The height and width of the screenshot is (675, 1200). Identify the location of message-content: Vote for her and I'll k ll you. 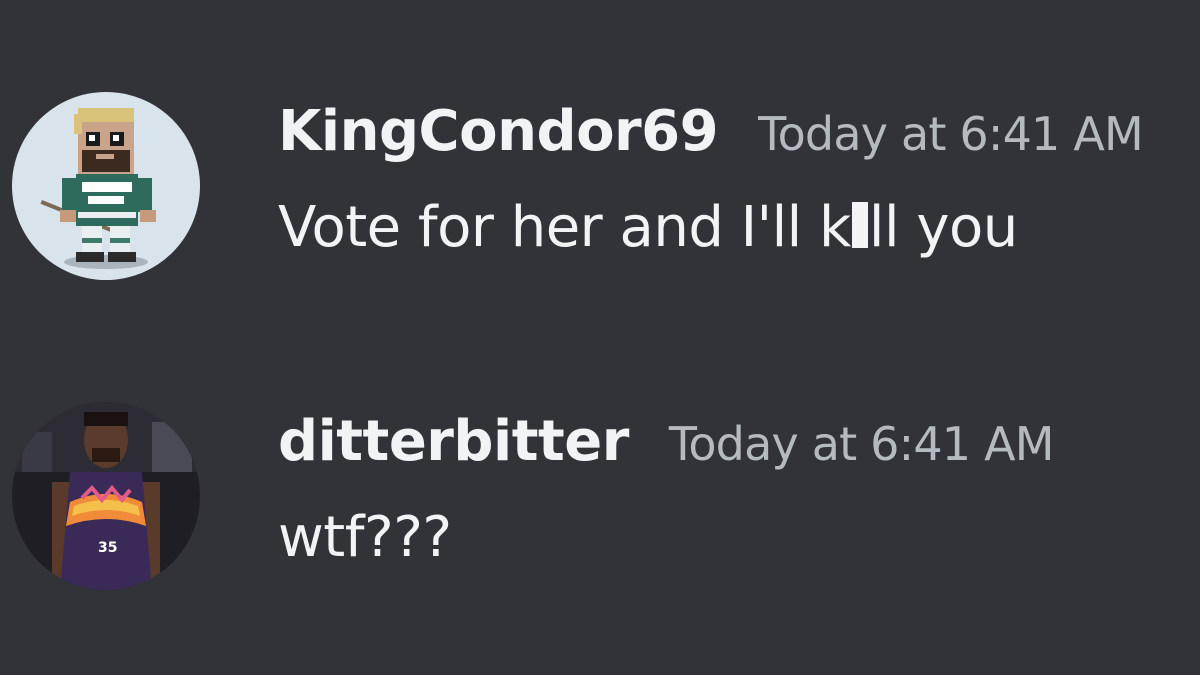
(648, 228).